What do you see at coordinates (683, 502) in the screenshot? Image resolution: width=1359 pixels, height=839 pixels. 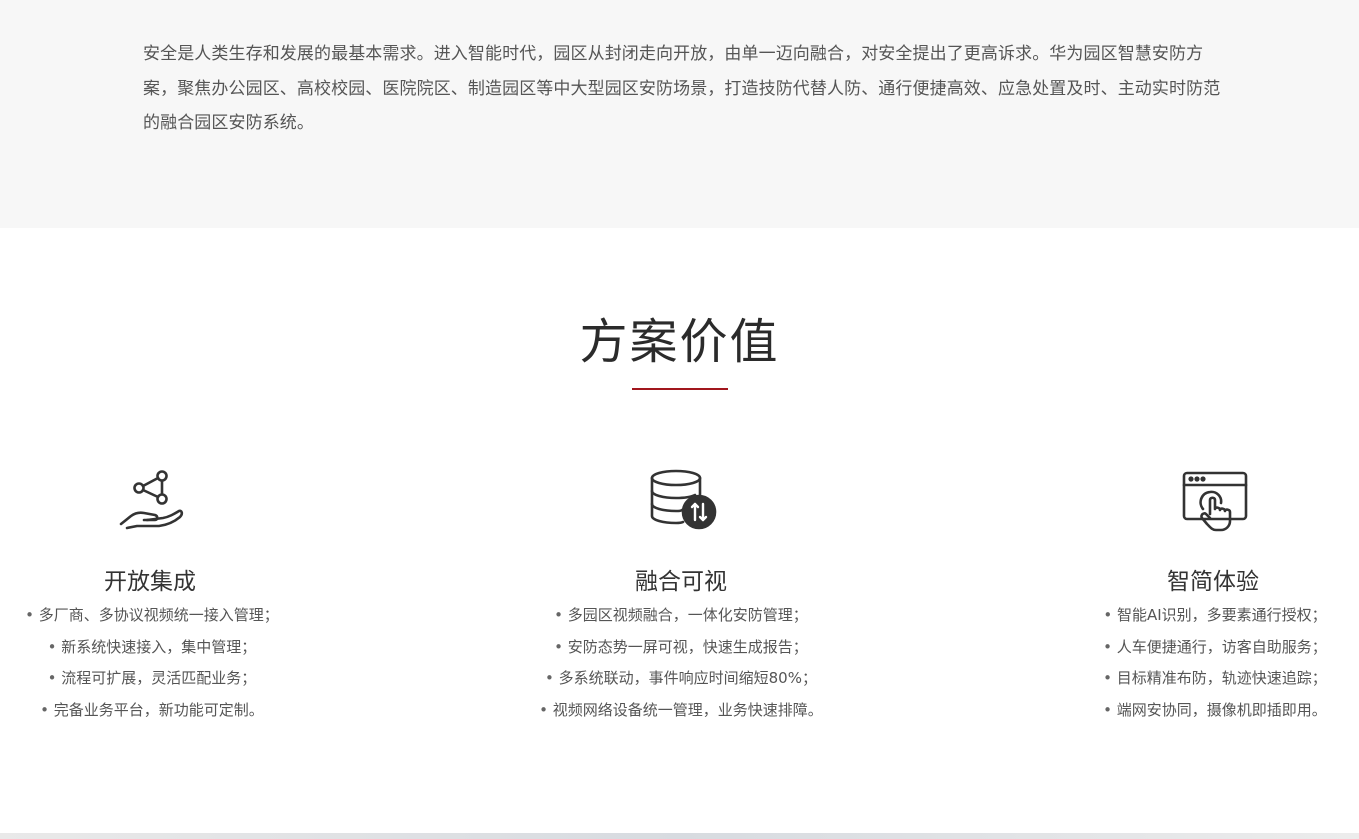 I see `database-sync-icon` at bounding box center [683, 502].